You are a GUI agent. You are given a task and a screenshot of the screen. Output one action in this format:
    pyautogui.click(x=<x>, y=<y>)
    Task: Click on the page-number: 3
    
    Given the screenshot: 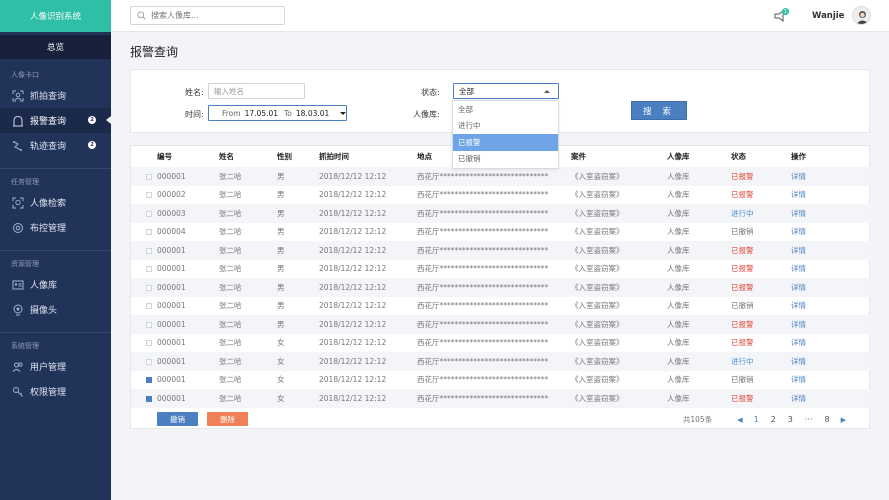 What is the action you would take?
    pyautogui.click(x=790, y=419)
    